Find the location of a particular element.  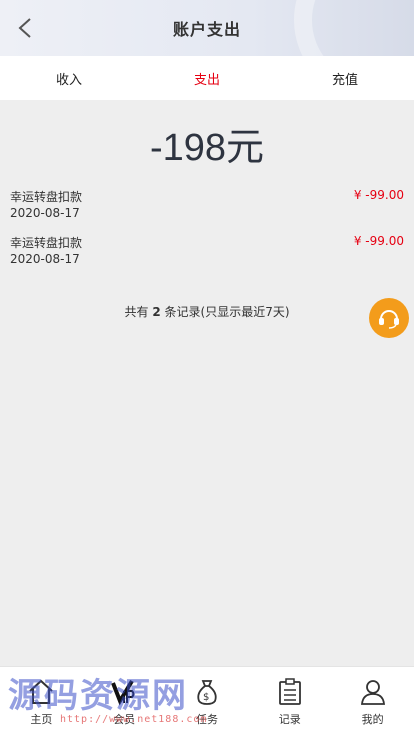

header-bar: 账户支出 is located at coordinates (207, 28).